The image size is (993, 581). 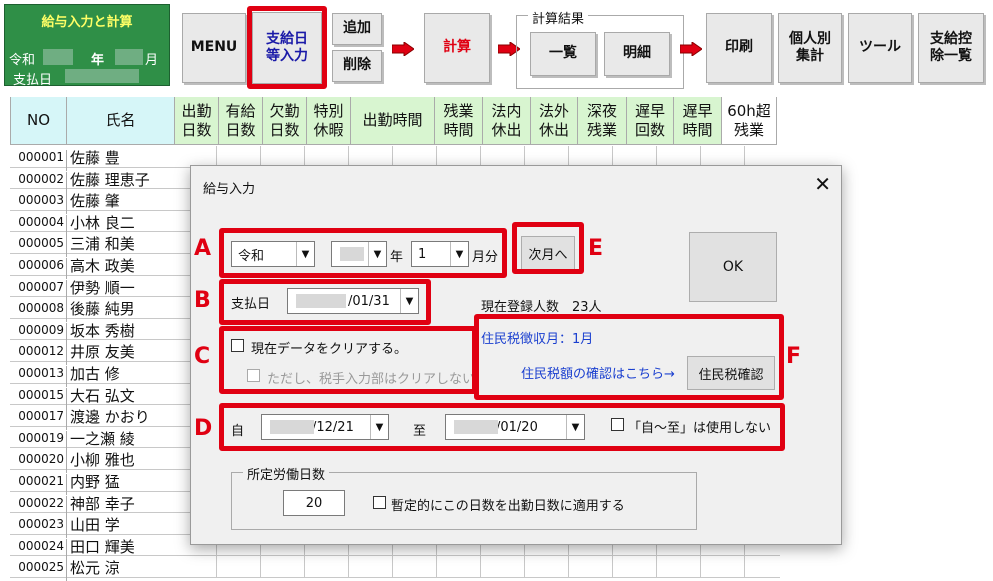 What do you see at coordinates (563, 54) in the screenshot?
I see `list-button: 一覧` at bounding box center [563, 54].